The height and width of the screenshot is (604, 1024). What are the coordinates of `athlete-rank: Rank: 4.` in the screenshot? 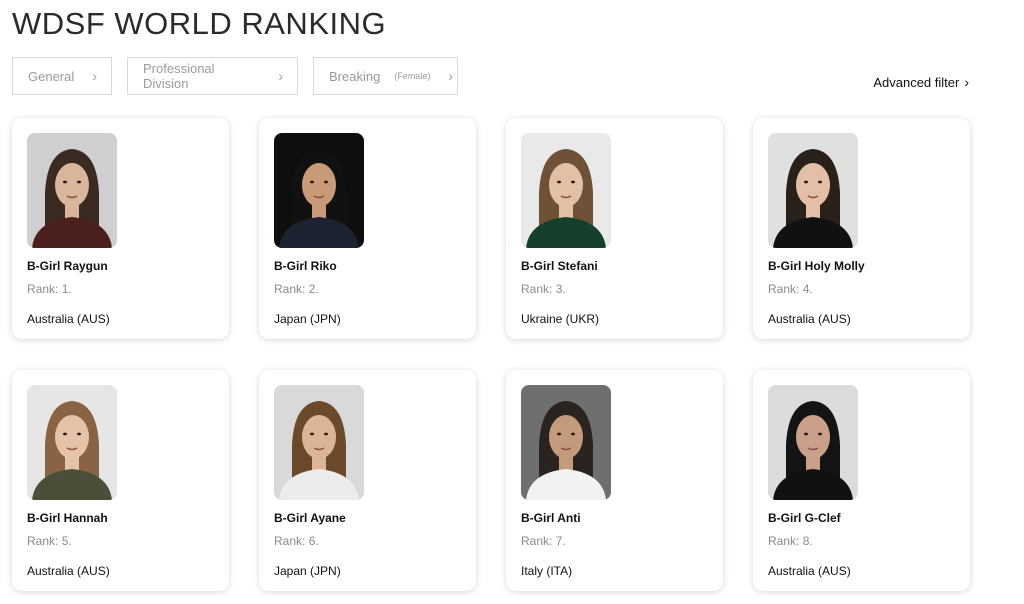 It's located at (861, 289).